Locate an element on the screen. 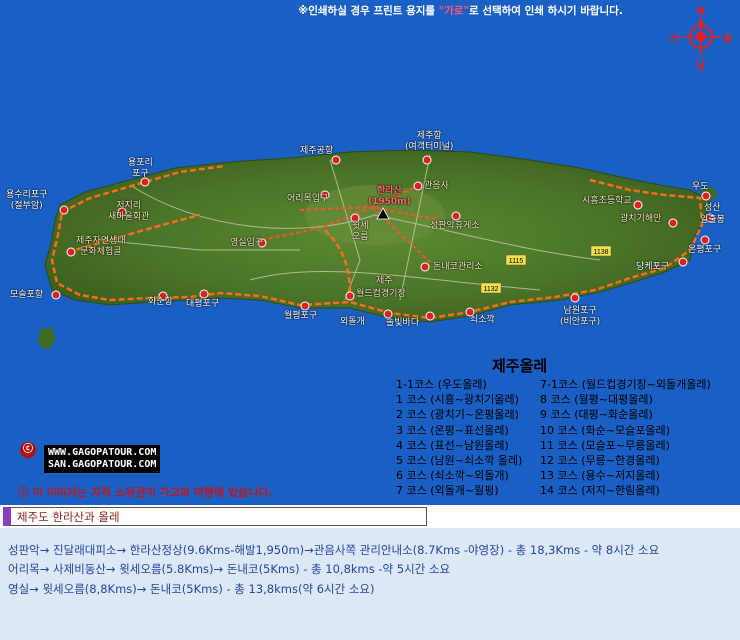 The image size is (740, 640). label-hwasun: 화순항 is located at coordinates (160, 302).